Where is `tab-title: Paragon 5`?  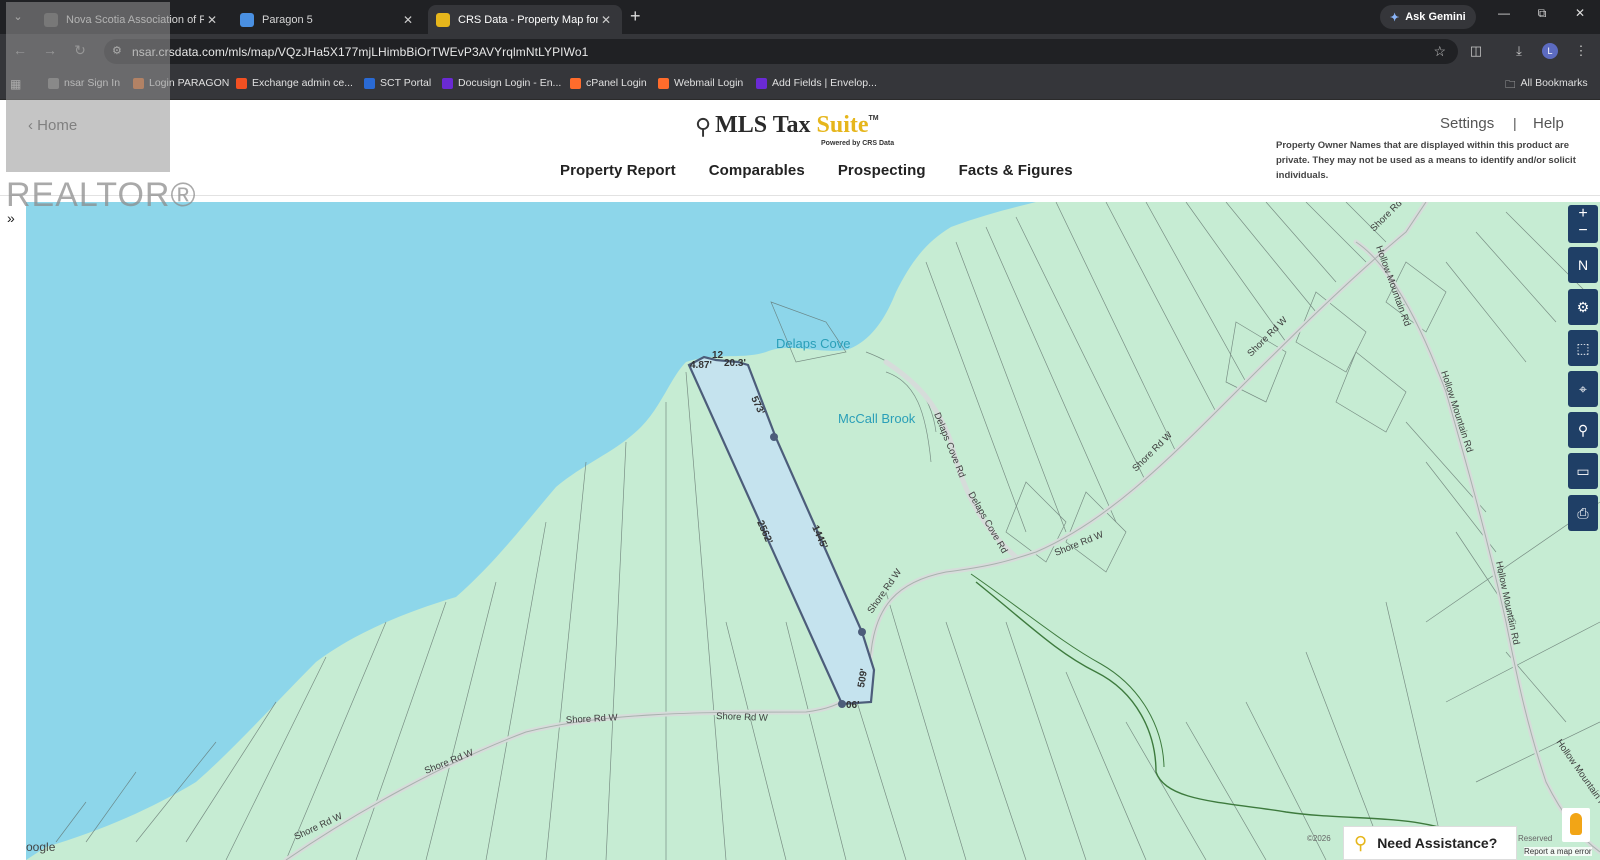 tab-title: Paragon 5 is located at coordinates (287, 19).